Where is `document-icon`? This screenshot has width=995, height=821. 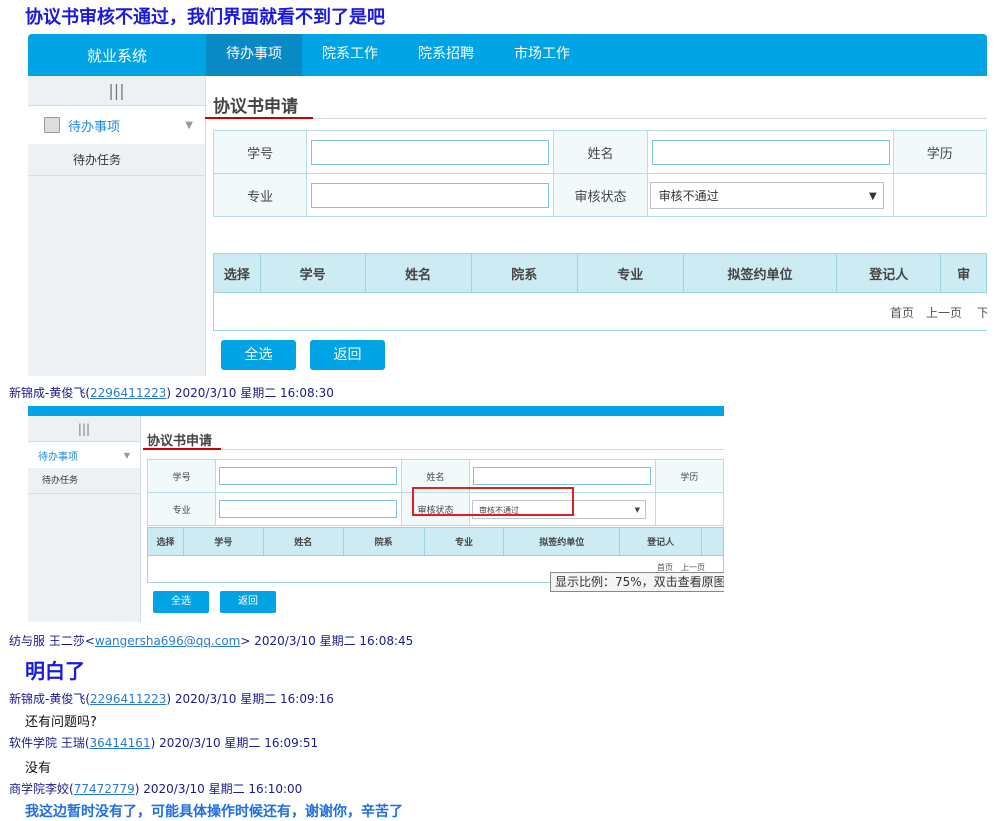 document-icon is located at coordinates (52, 125).